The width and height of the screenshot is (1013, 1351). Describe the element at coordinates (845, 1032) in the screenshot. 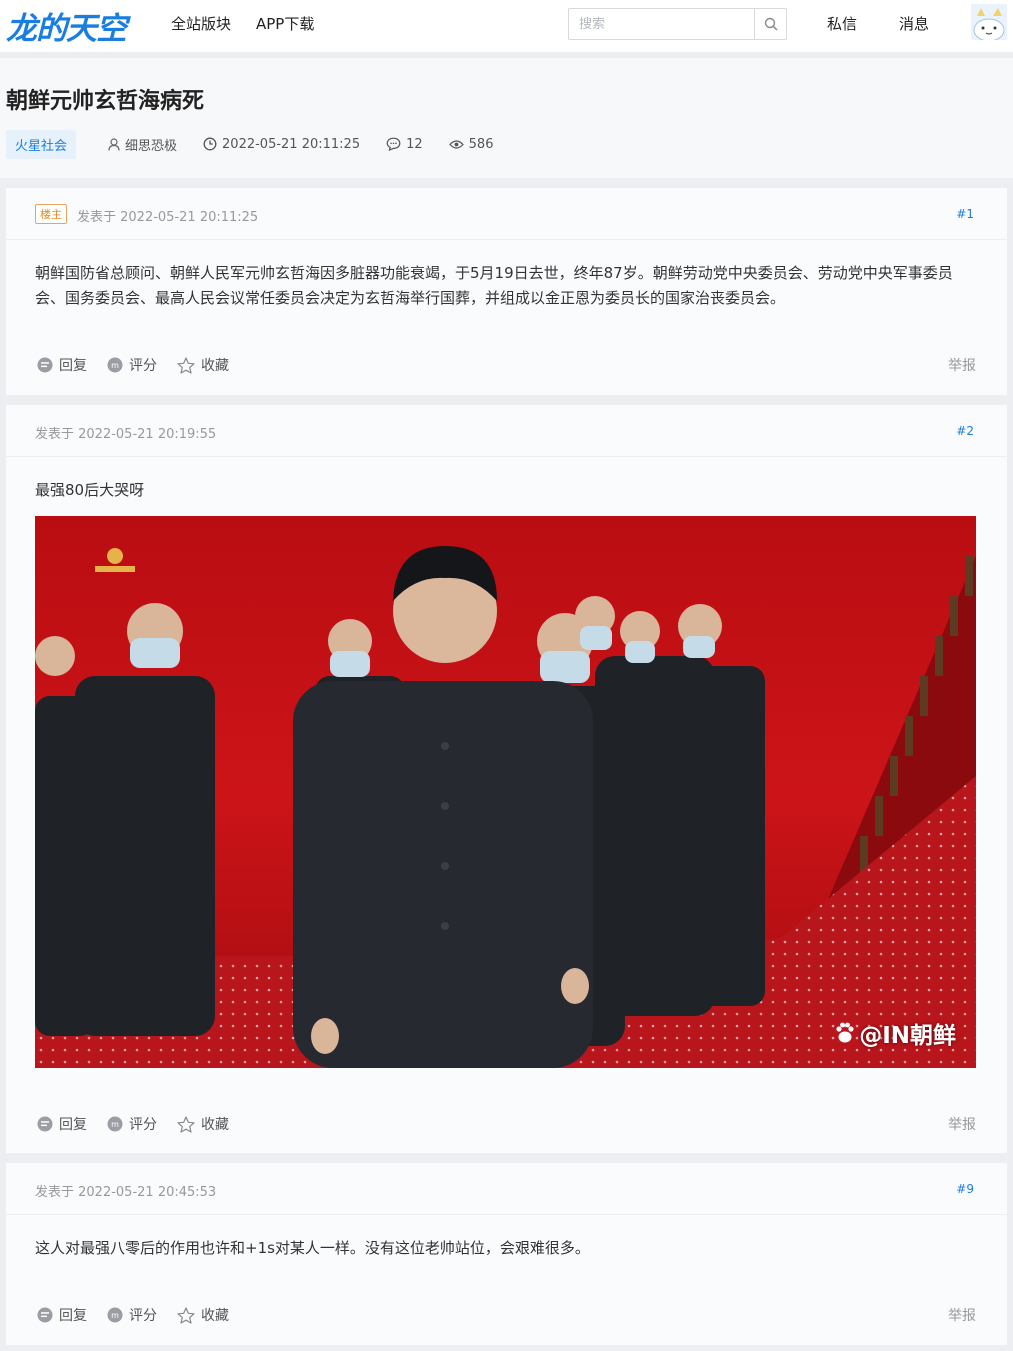

I see `paw-icon` at that location.